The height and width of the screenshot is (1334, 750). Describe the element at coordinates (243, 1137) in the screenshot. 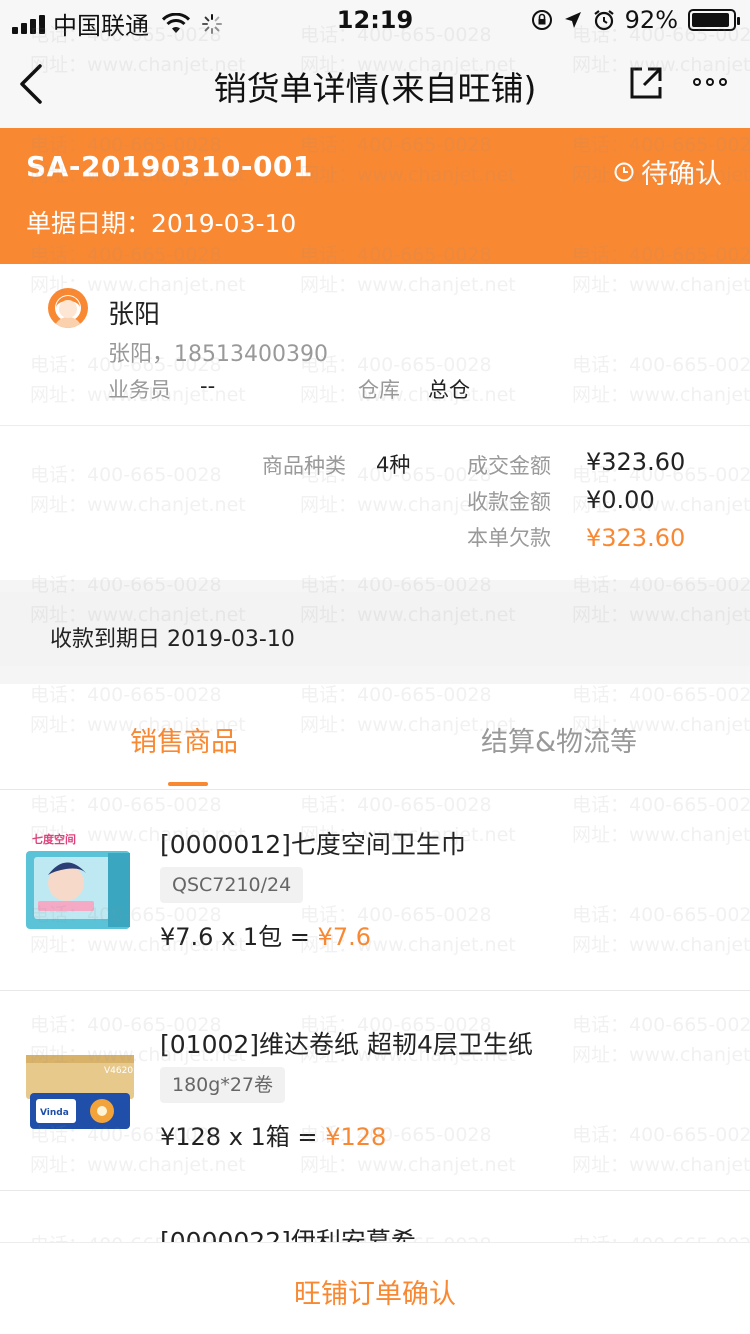

I see `product-price-expr: ¥128 x 1箱 =` at that location.